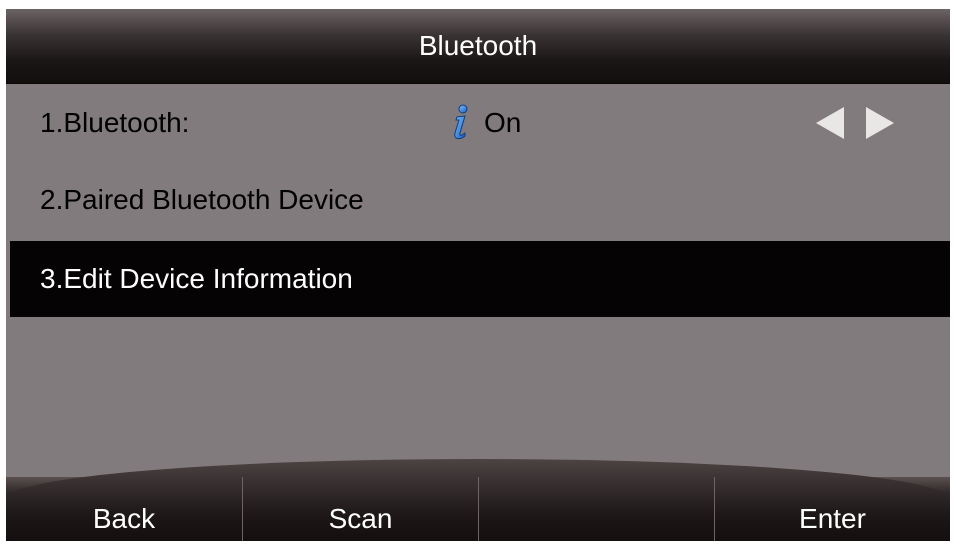 The width and height of the screenshot is (955, 545). What do you see at coordinates (480, 200) in the screenshot?
I see `menu-item-paired-devices: 2.Paired Bluetooth Device` at bounding box center [480, 200].